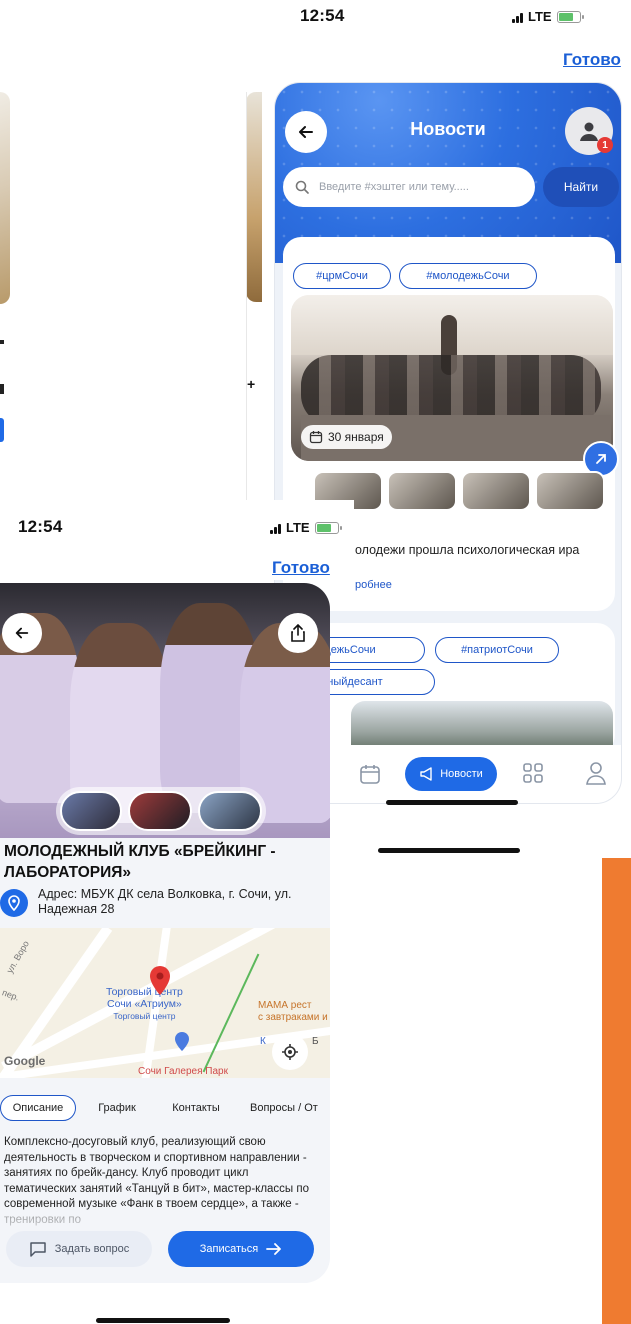 This screenshot has width=631, height=1324. I want to click on action-bar: Задать вопрос Записаться, so click(165, 1249).